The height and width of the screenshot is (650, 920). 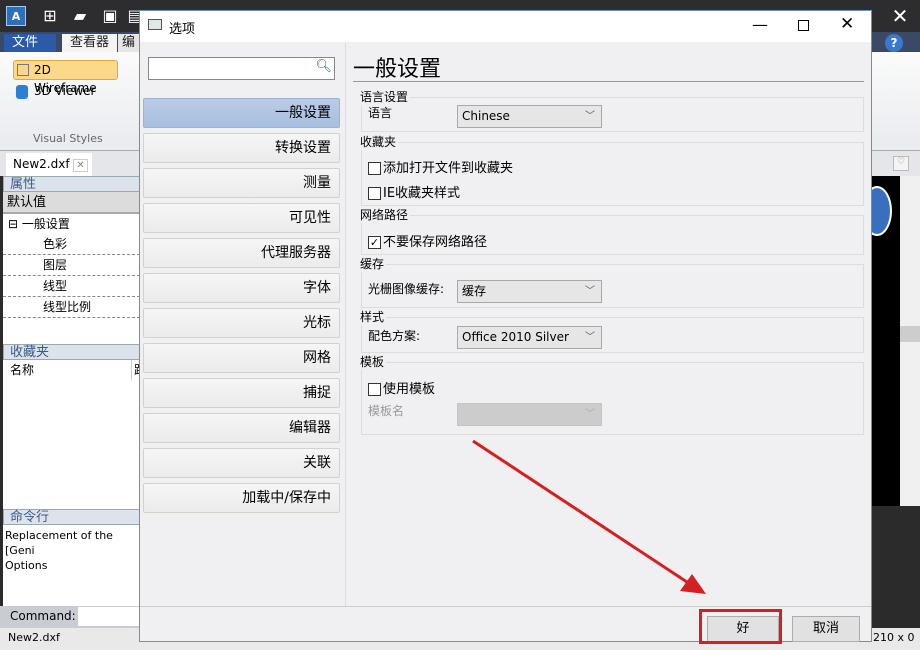 I want to click on annotation-arrow, so click(x=589, y=516).